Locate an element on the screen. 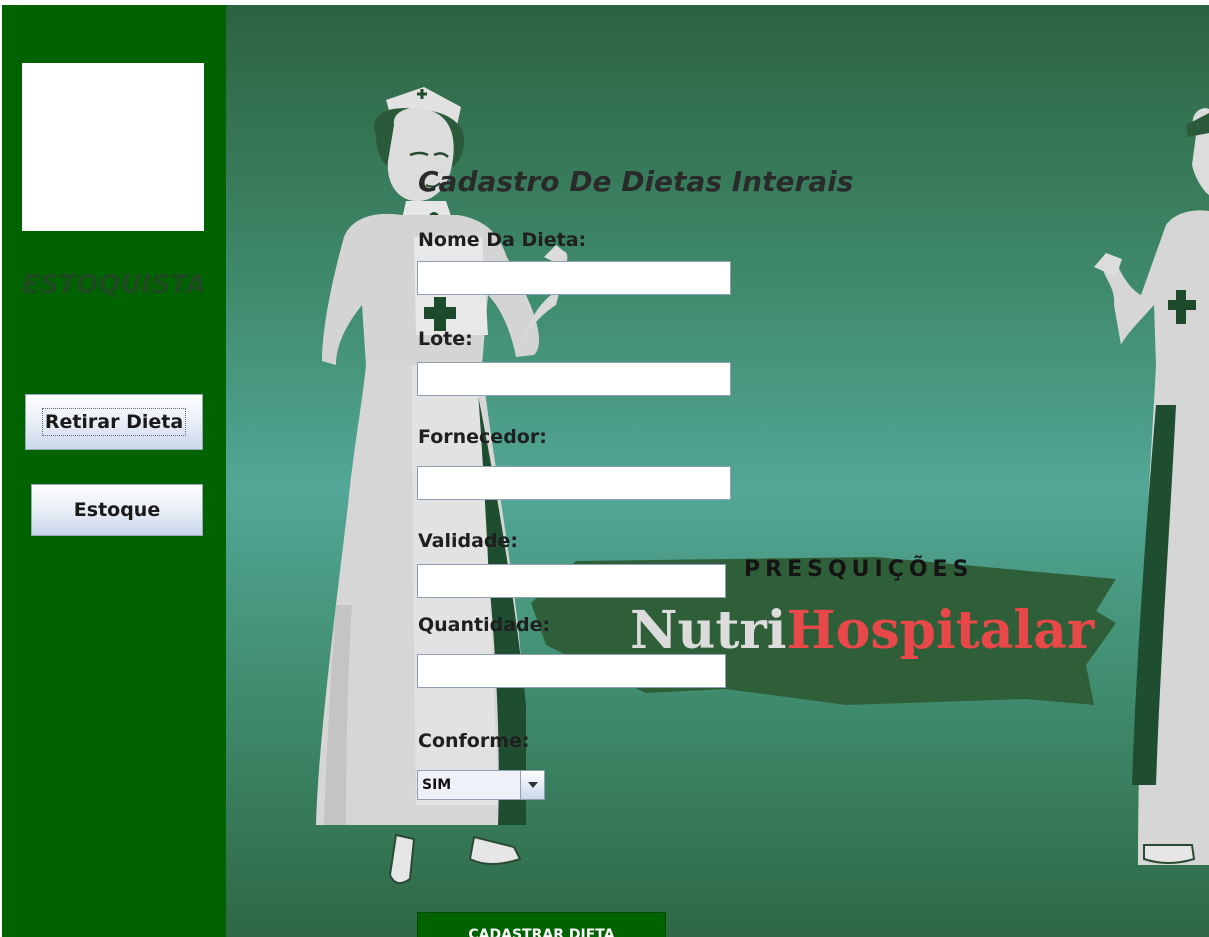 The image size is (1209, 937). quantidade-label: Quantidade: is located at coordinates (484, 625).